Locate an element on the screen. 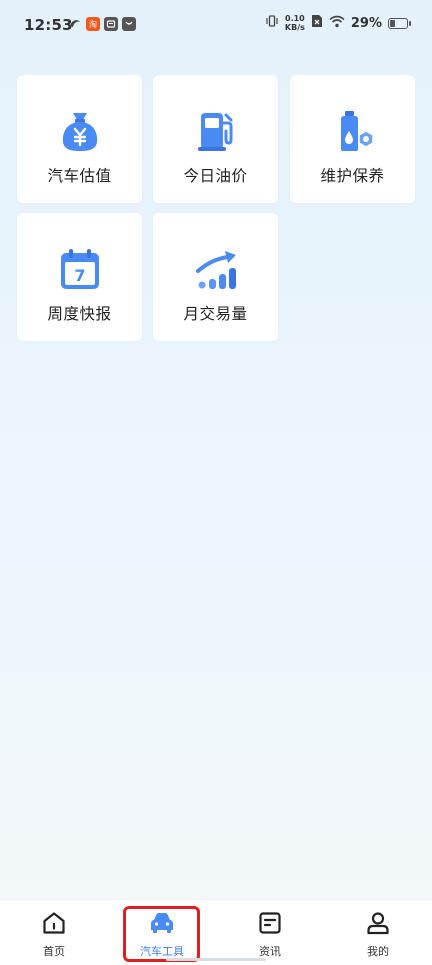 The width and height of the screenshot is (432, 965). svg-text: 淘 is located at coordinates (93, 24).